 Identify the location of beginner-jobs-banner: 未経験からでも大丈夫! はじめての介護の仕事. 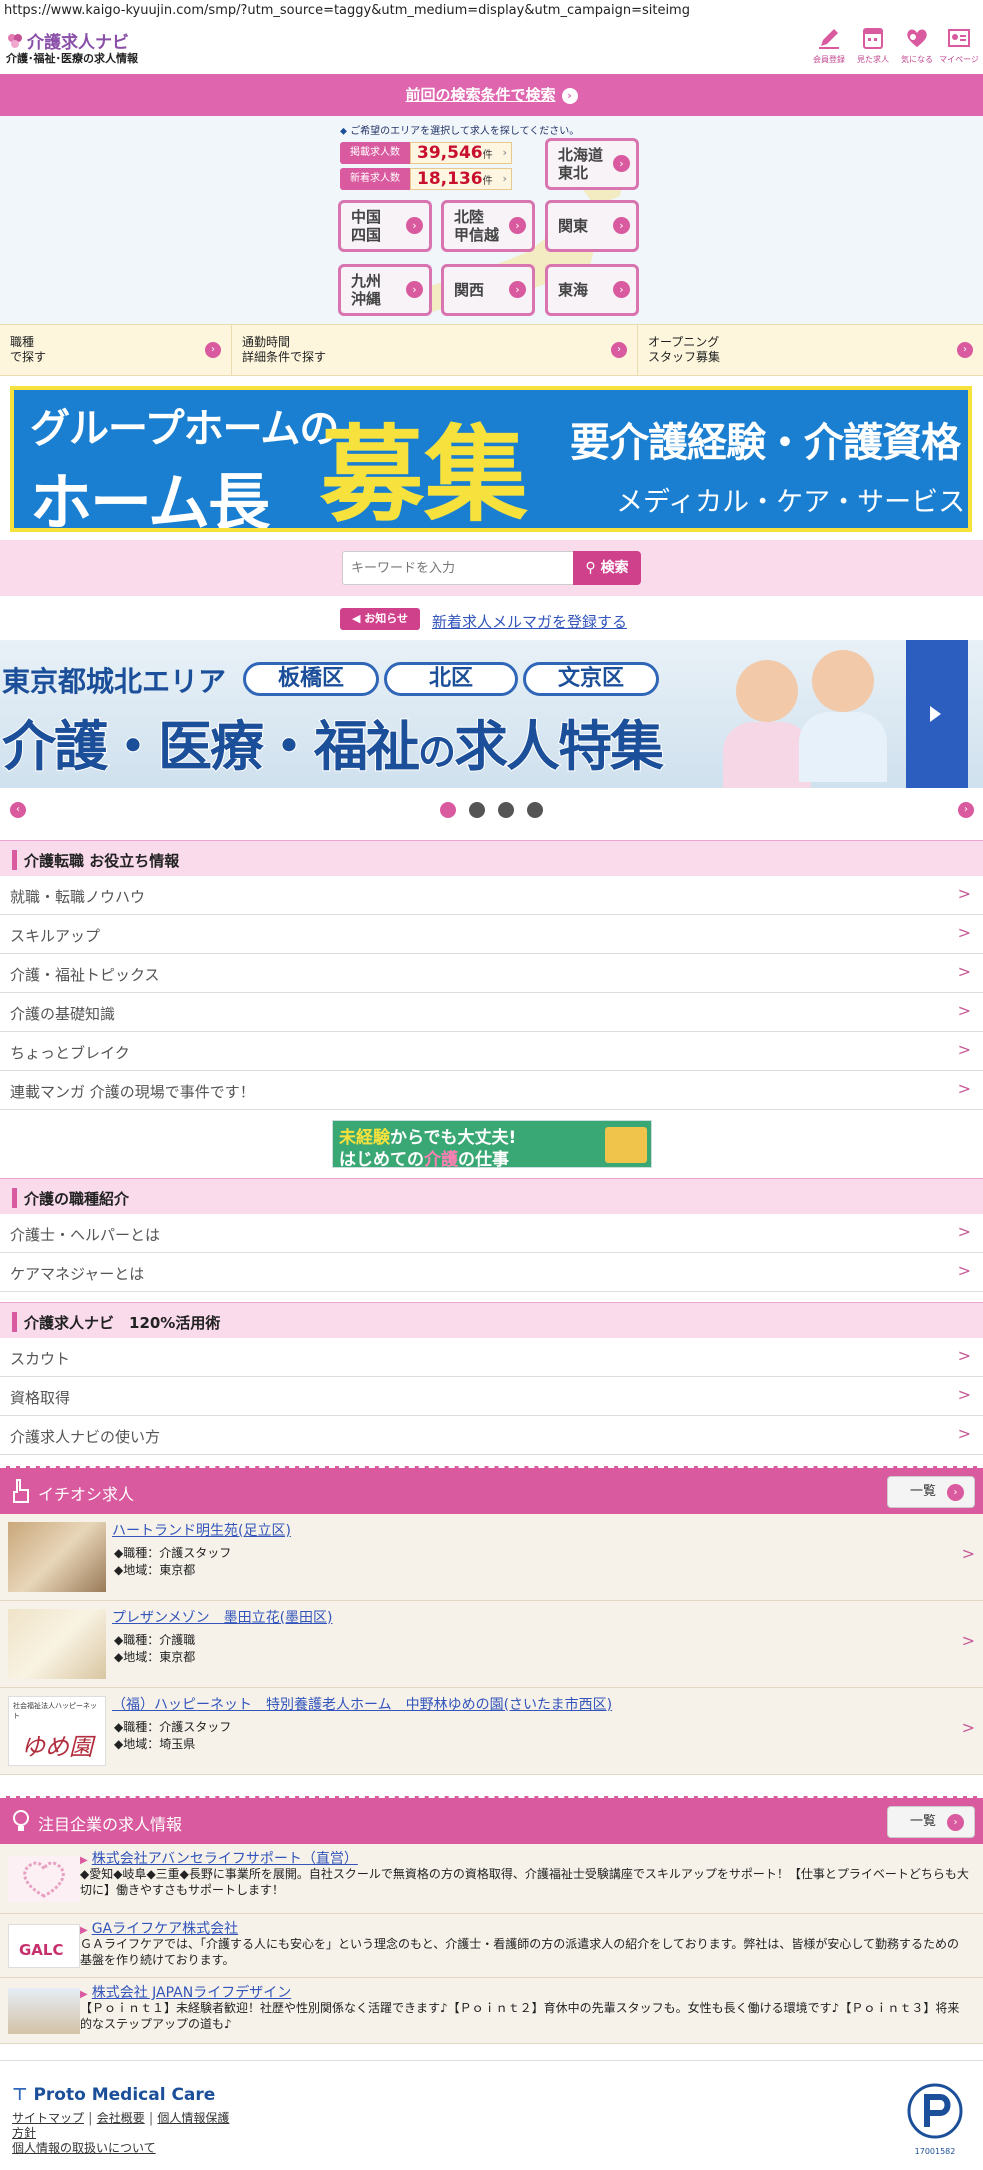
(492, 1144).